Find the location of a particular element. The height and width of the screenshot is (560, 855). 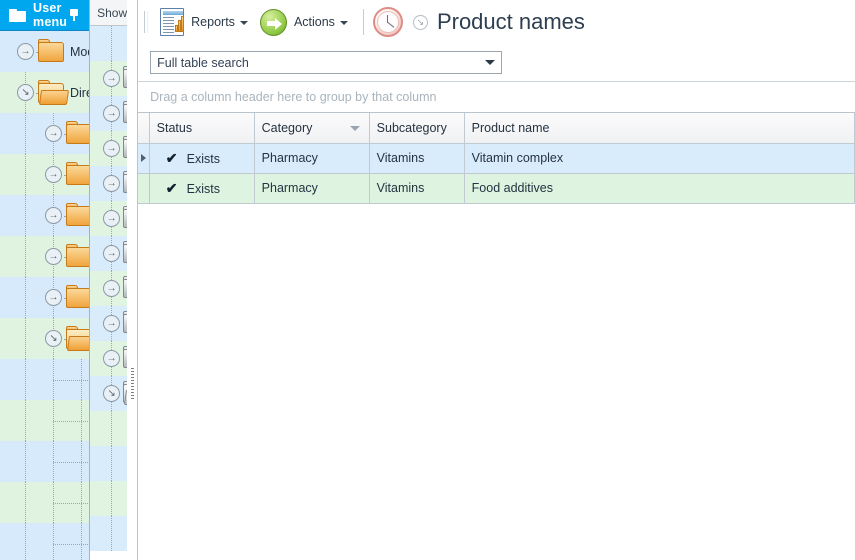

search-dropdown-button is located at coordinates (490, 62).